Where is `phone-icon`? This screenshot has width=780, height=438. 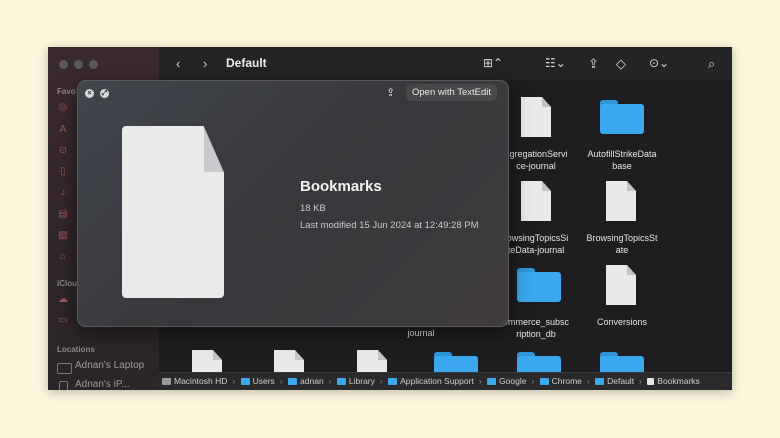 phone-icon is located at coordinates (63, 385).